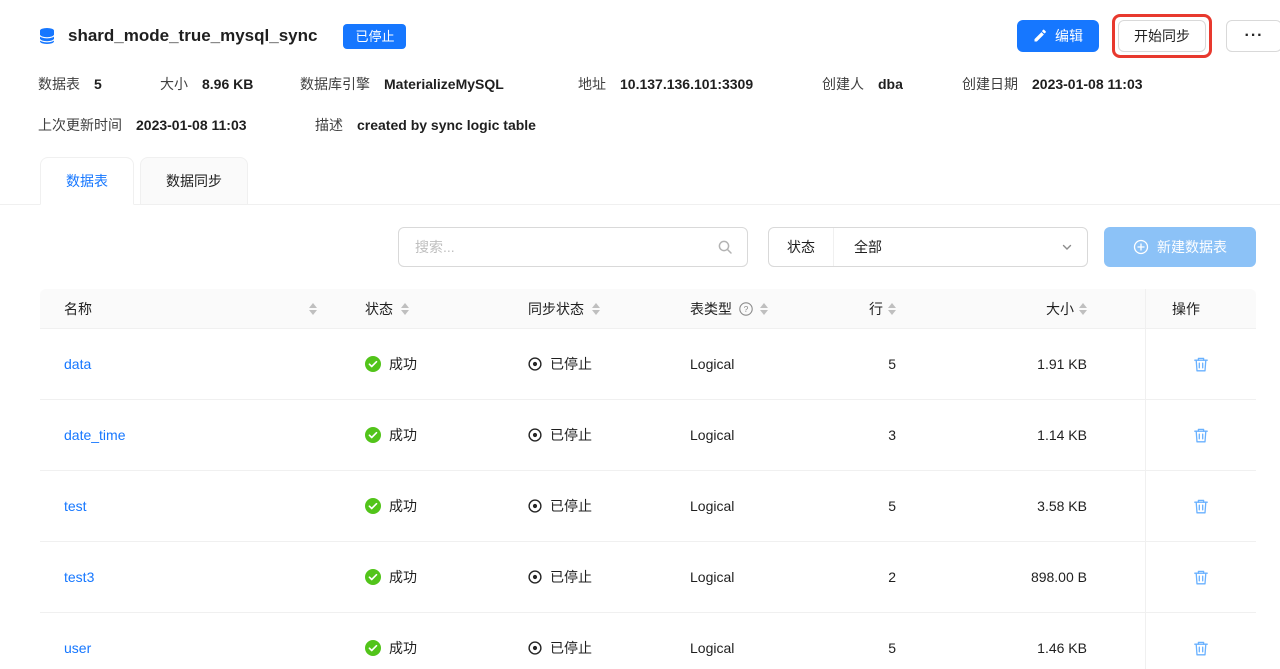 The width and height of the screenshot is (1280, 669). What do you see at coordinates (79, 577) in the screenshot?
I see `table-name-link: test3` at bounding box center [79, 577].